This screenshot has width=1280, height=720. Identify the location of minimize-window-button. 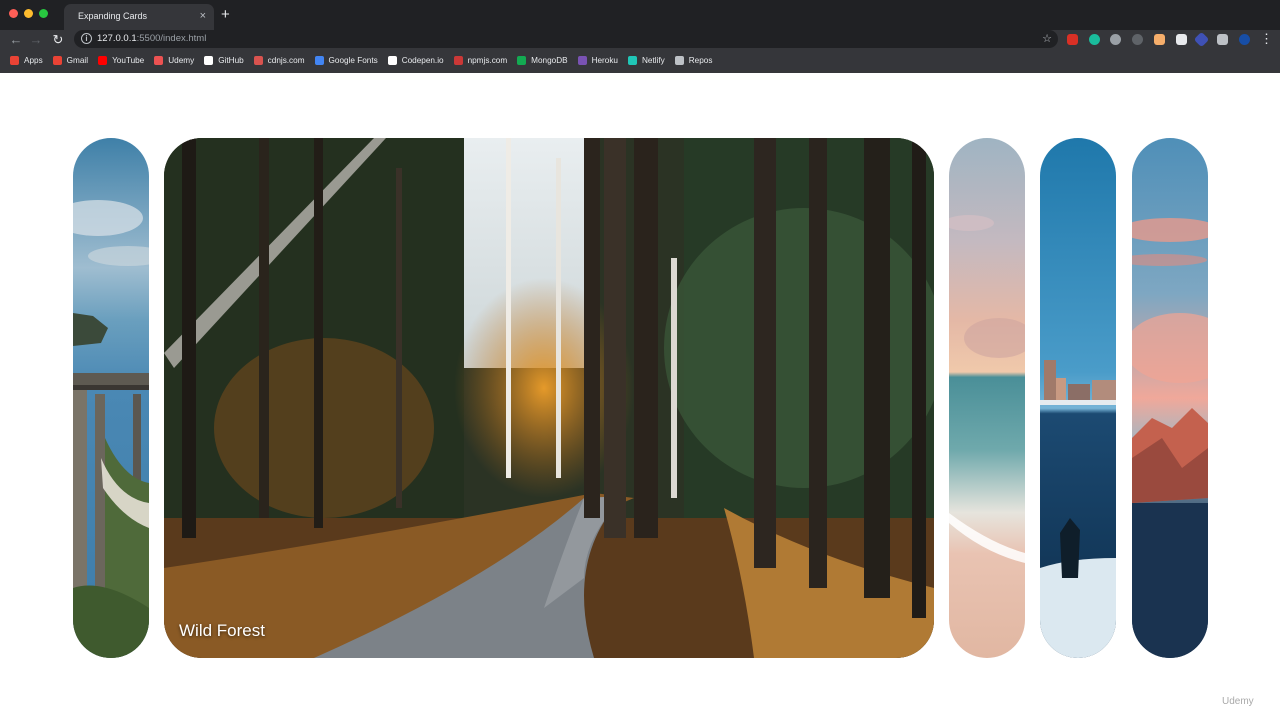
(28, 13).